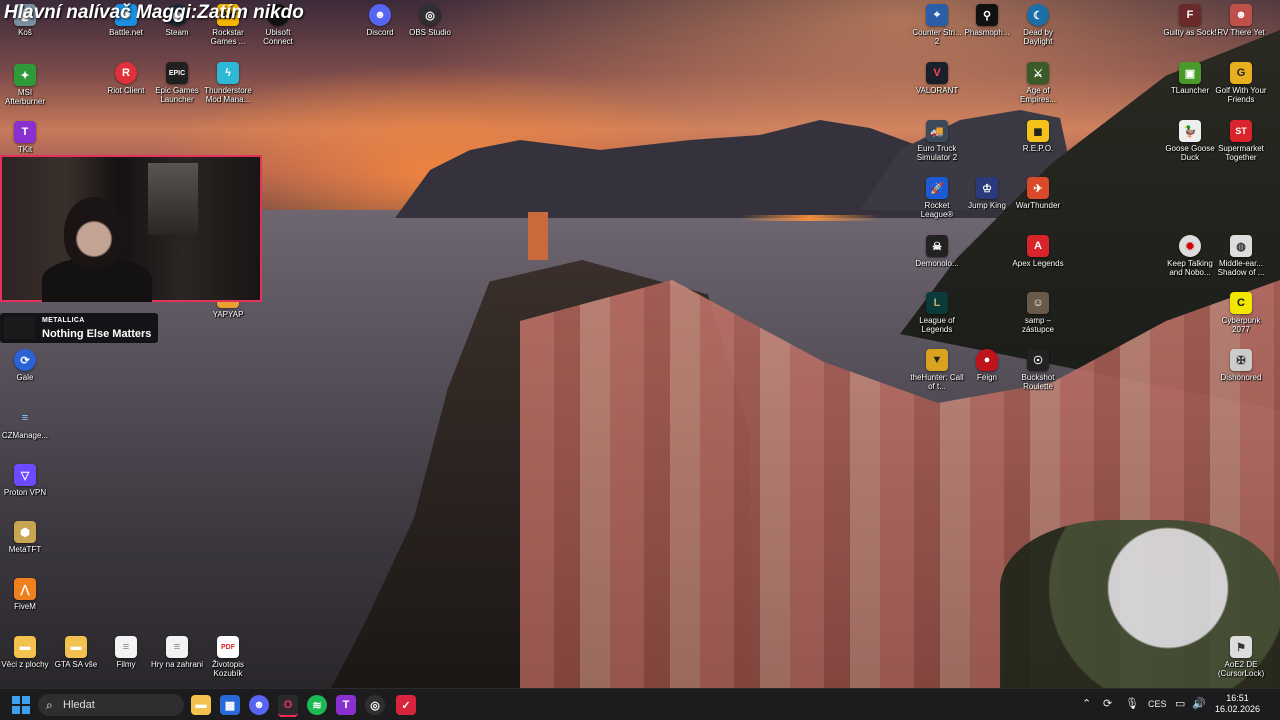 The image size is (1280, 720). Describe the element at coordinates (111, 705) in the screenshot. I see `taskbar-search: ⌕ Hledat` at that location.